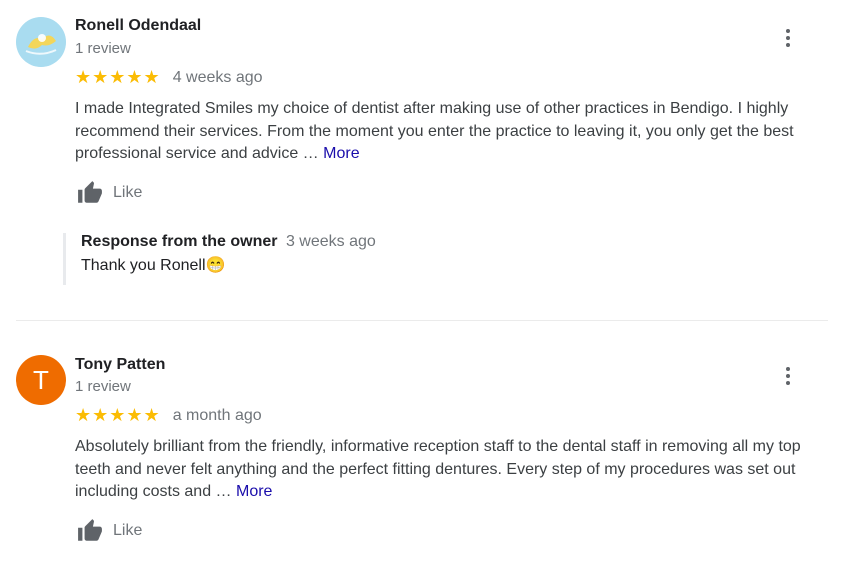  Describe the element at coordinates (422, 320) in the screenshot. I see `divider` at that location.